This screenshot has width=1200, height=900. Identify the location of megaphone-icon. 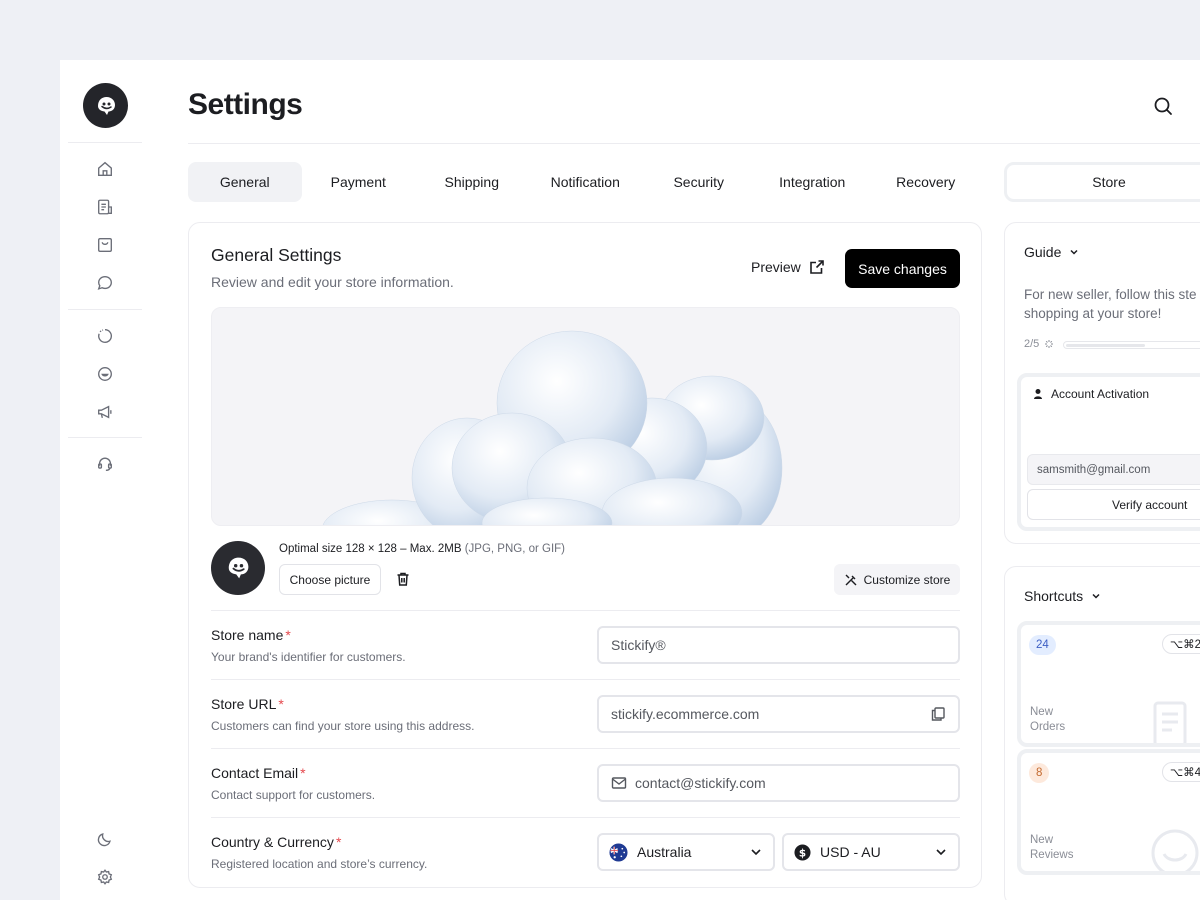
(105, 412).